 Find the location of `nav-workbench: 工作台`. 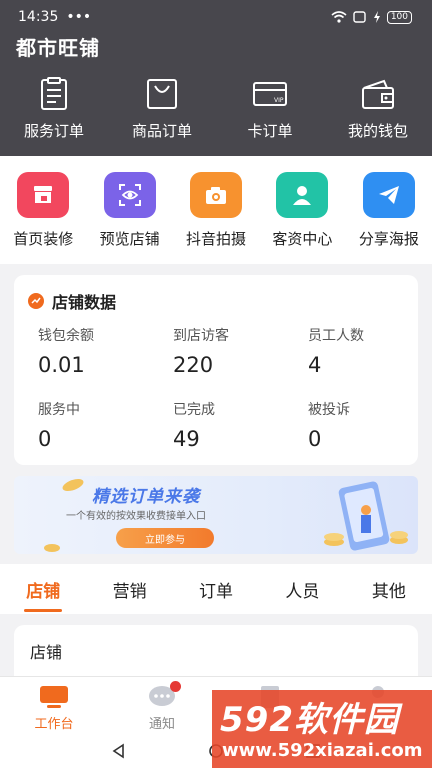

nav-workbench: 工作台 is located at coordinates (54, 705).